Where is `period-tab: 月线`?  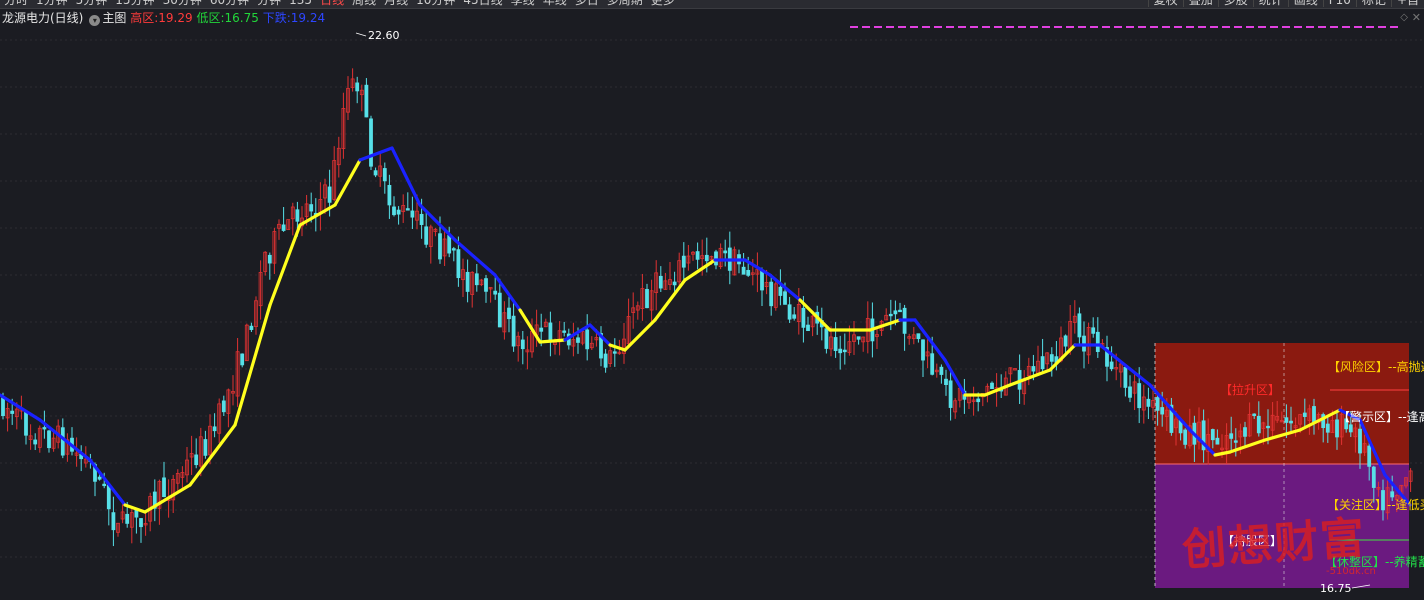 period-tab: 月线 is located at coordinates (396, 3).